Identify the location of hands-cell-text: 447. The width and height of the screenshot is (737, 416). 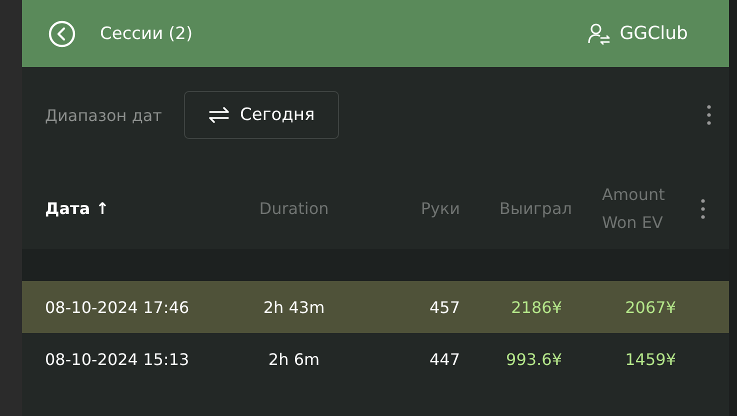
(444, 359).